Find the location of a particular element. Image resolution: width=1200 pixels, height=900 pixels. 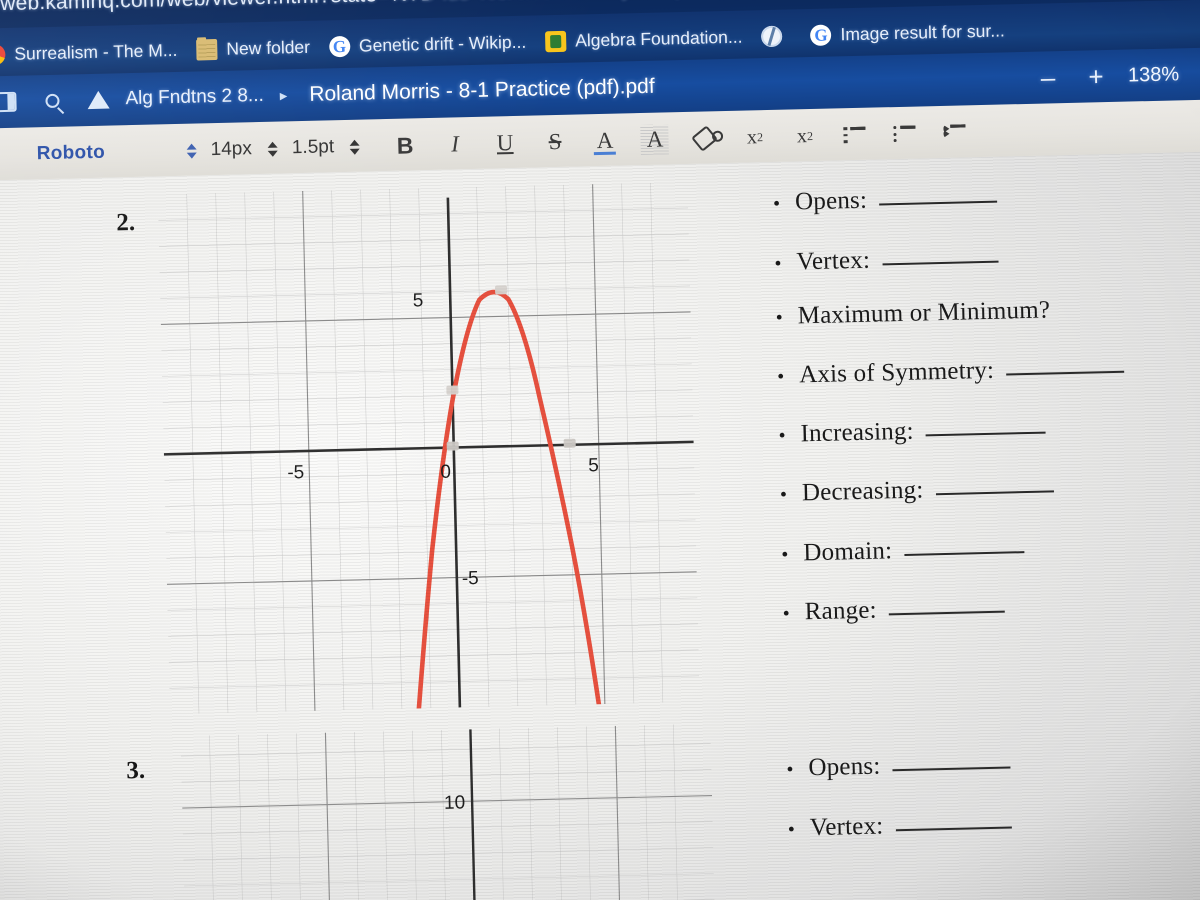

google-drive-icon is located at coordinates (98, 100).